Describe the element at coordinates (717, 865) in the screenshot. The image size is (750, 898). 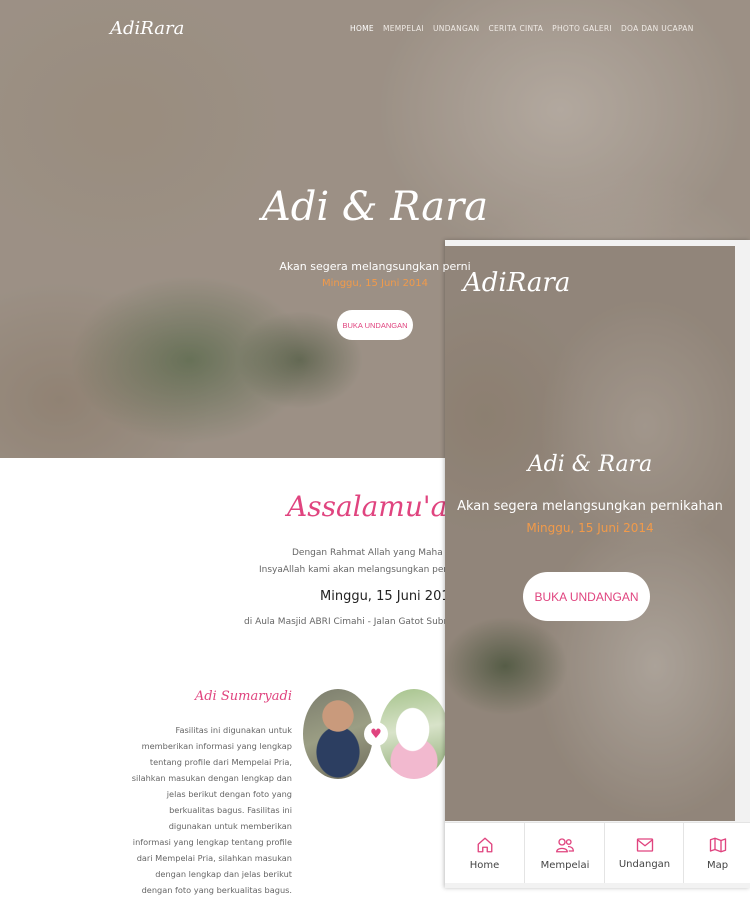
I see `tab-map-label: Map` at that location.